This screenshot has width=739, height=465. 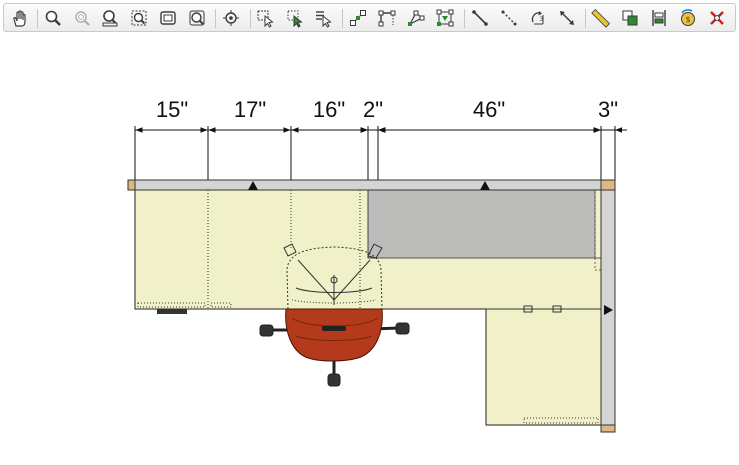 I want to click on zoom-out-button, so click(x=82, y=18).